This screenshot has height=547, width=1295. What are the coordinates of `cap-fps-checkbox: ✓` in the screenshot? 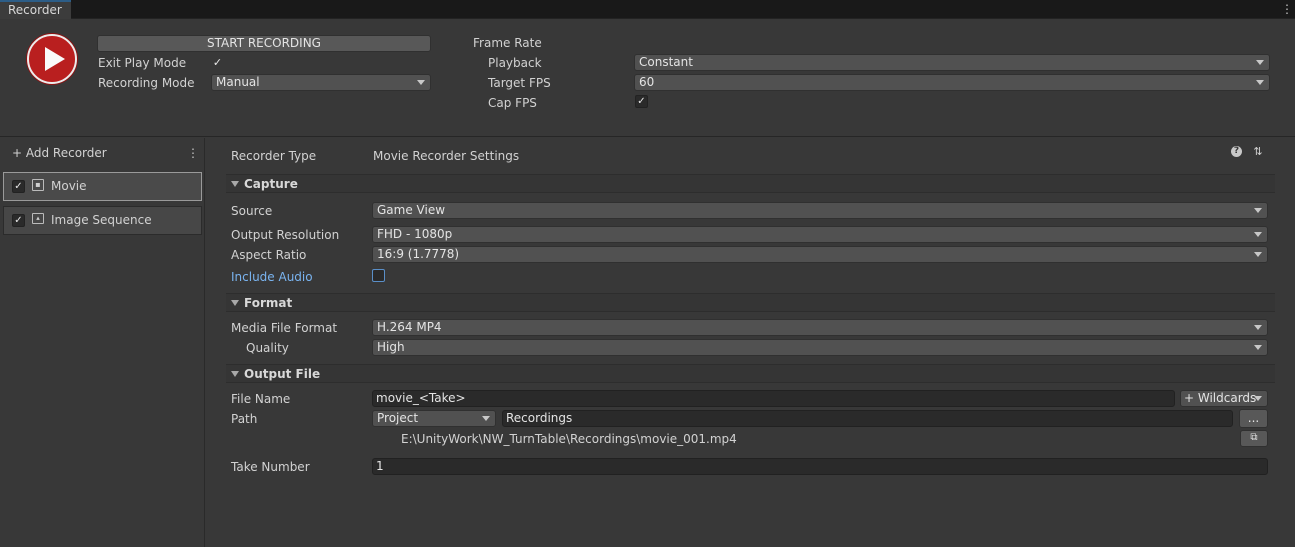 It's located at (641, 101).